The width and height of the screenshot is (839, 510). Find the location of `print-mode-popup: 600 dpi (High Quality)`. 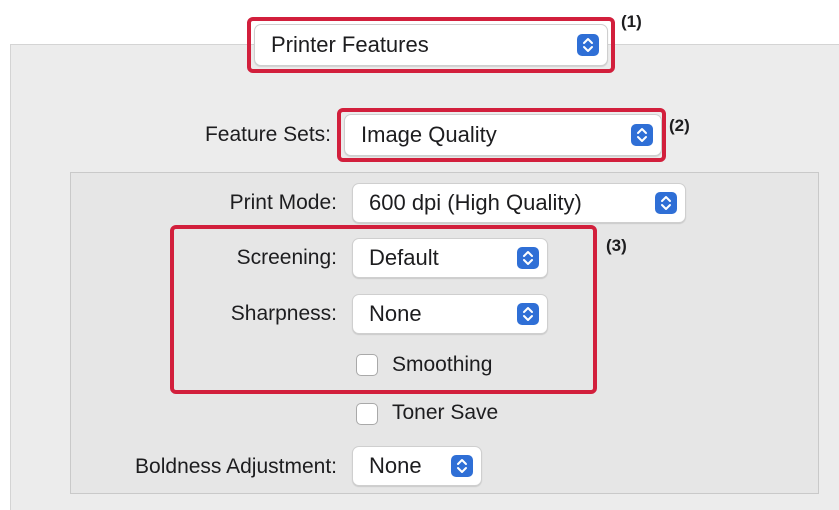

print-mode-popup: 600 dpi (High Quality) is located at coordinates (519, 203).